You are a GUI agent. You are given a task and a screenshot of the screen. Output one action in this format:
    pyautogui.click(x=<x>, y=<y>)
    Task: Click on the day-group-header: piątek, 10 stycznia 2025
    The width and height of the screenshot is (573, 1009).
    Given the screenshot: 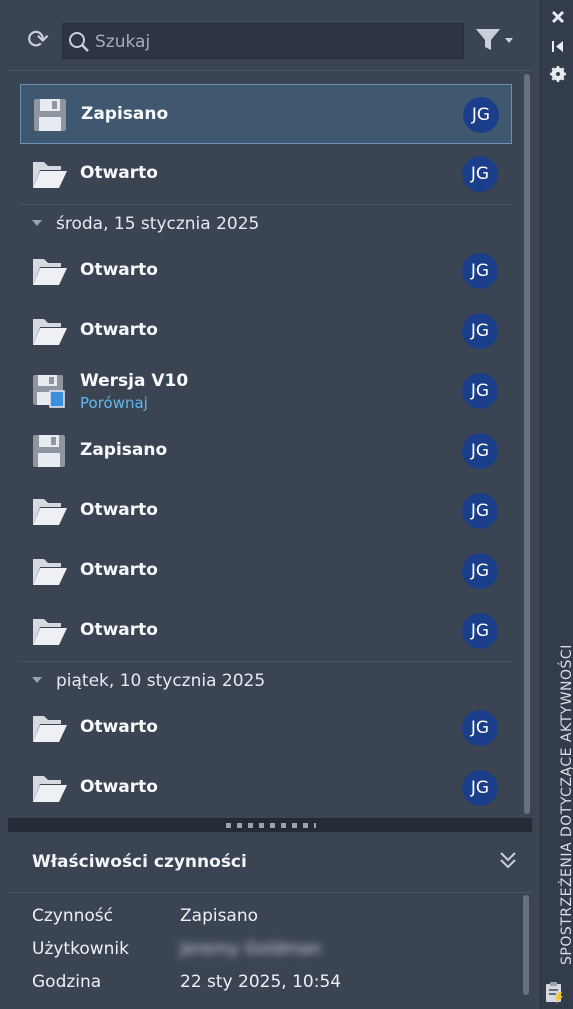 What is the action you would take?
    pyautogui.click(x=266, y=681)
    